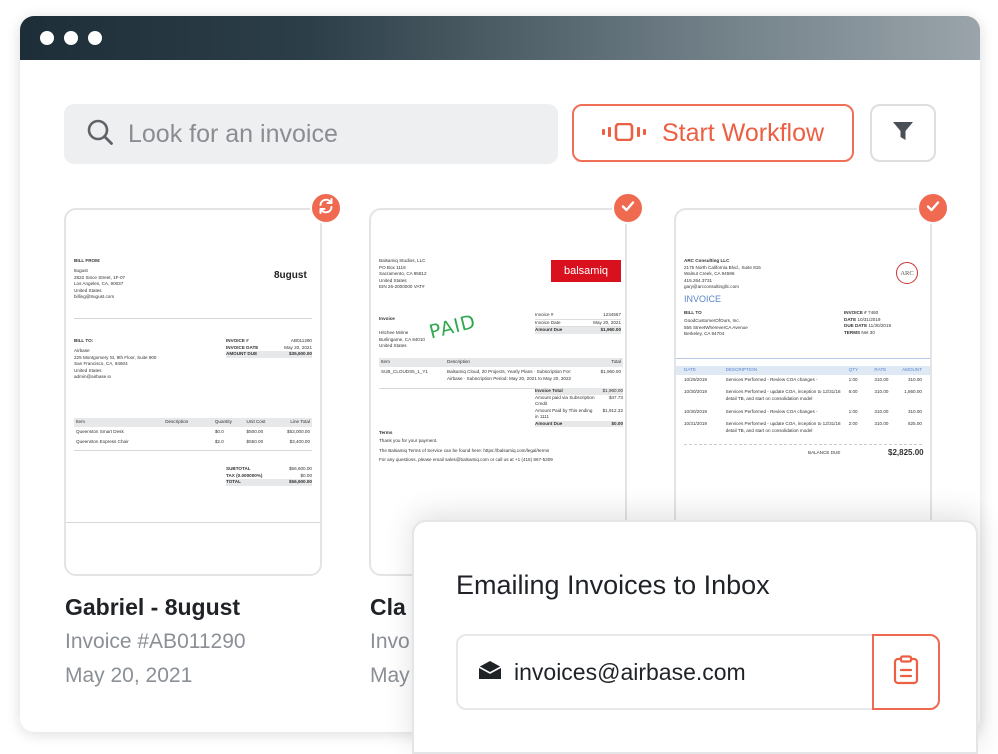 The width and height of the screenshot is (998, 754). Describe the element at coordinates (853, 369) in the screenshot. I see `doc-text: QTY` at that location.